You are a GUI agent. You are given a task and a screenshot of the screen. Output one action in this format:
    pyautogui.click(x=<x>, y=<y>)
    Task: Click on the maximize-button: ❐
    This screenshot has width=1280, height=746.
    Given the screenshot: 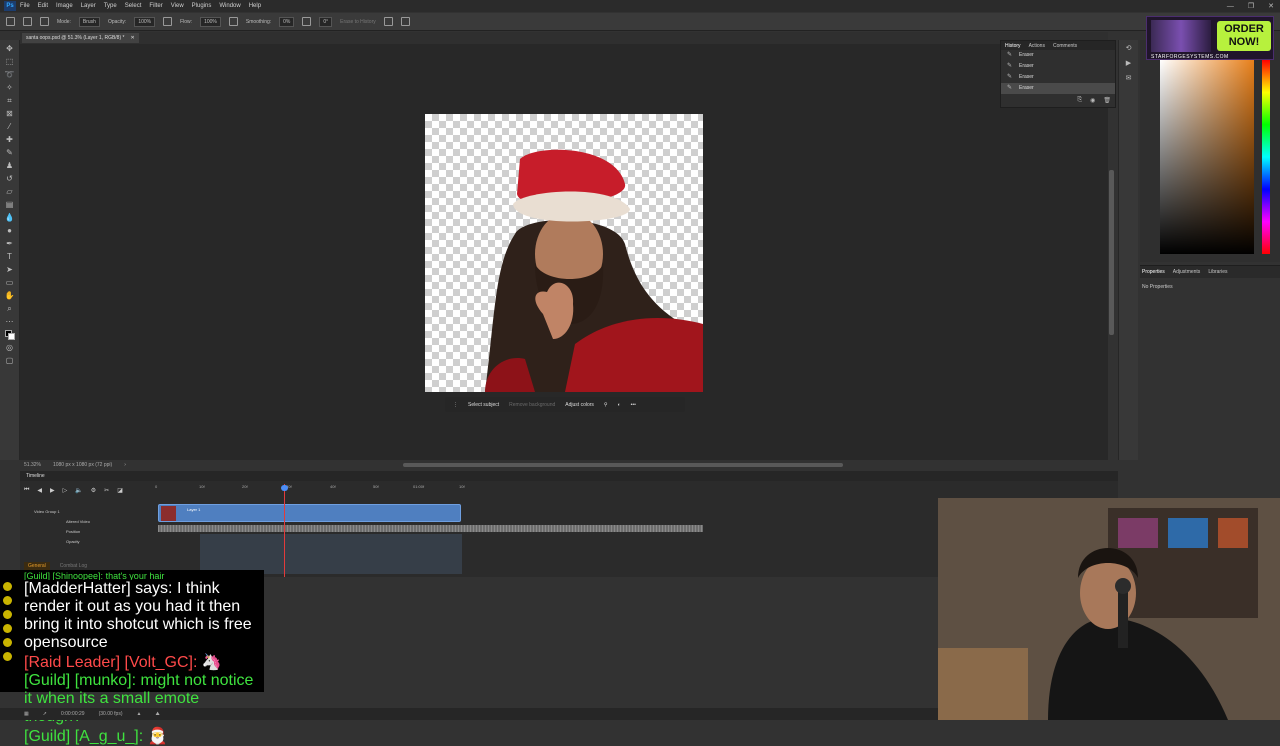 What is the action you would take?
    pyautogui.click(x=1251, y=6)
    